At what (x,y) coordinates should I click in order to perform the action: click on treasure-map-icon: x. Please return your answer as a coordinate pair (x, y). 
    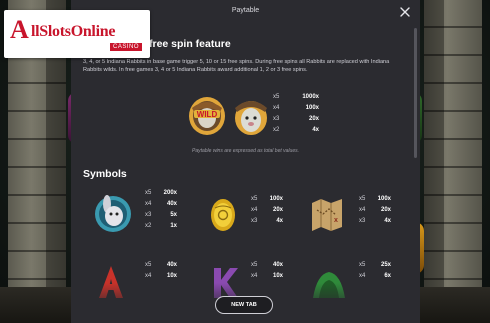
    Looking at the image, I should click on (327, 215).